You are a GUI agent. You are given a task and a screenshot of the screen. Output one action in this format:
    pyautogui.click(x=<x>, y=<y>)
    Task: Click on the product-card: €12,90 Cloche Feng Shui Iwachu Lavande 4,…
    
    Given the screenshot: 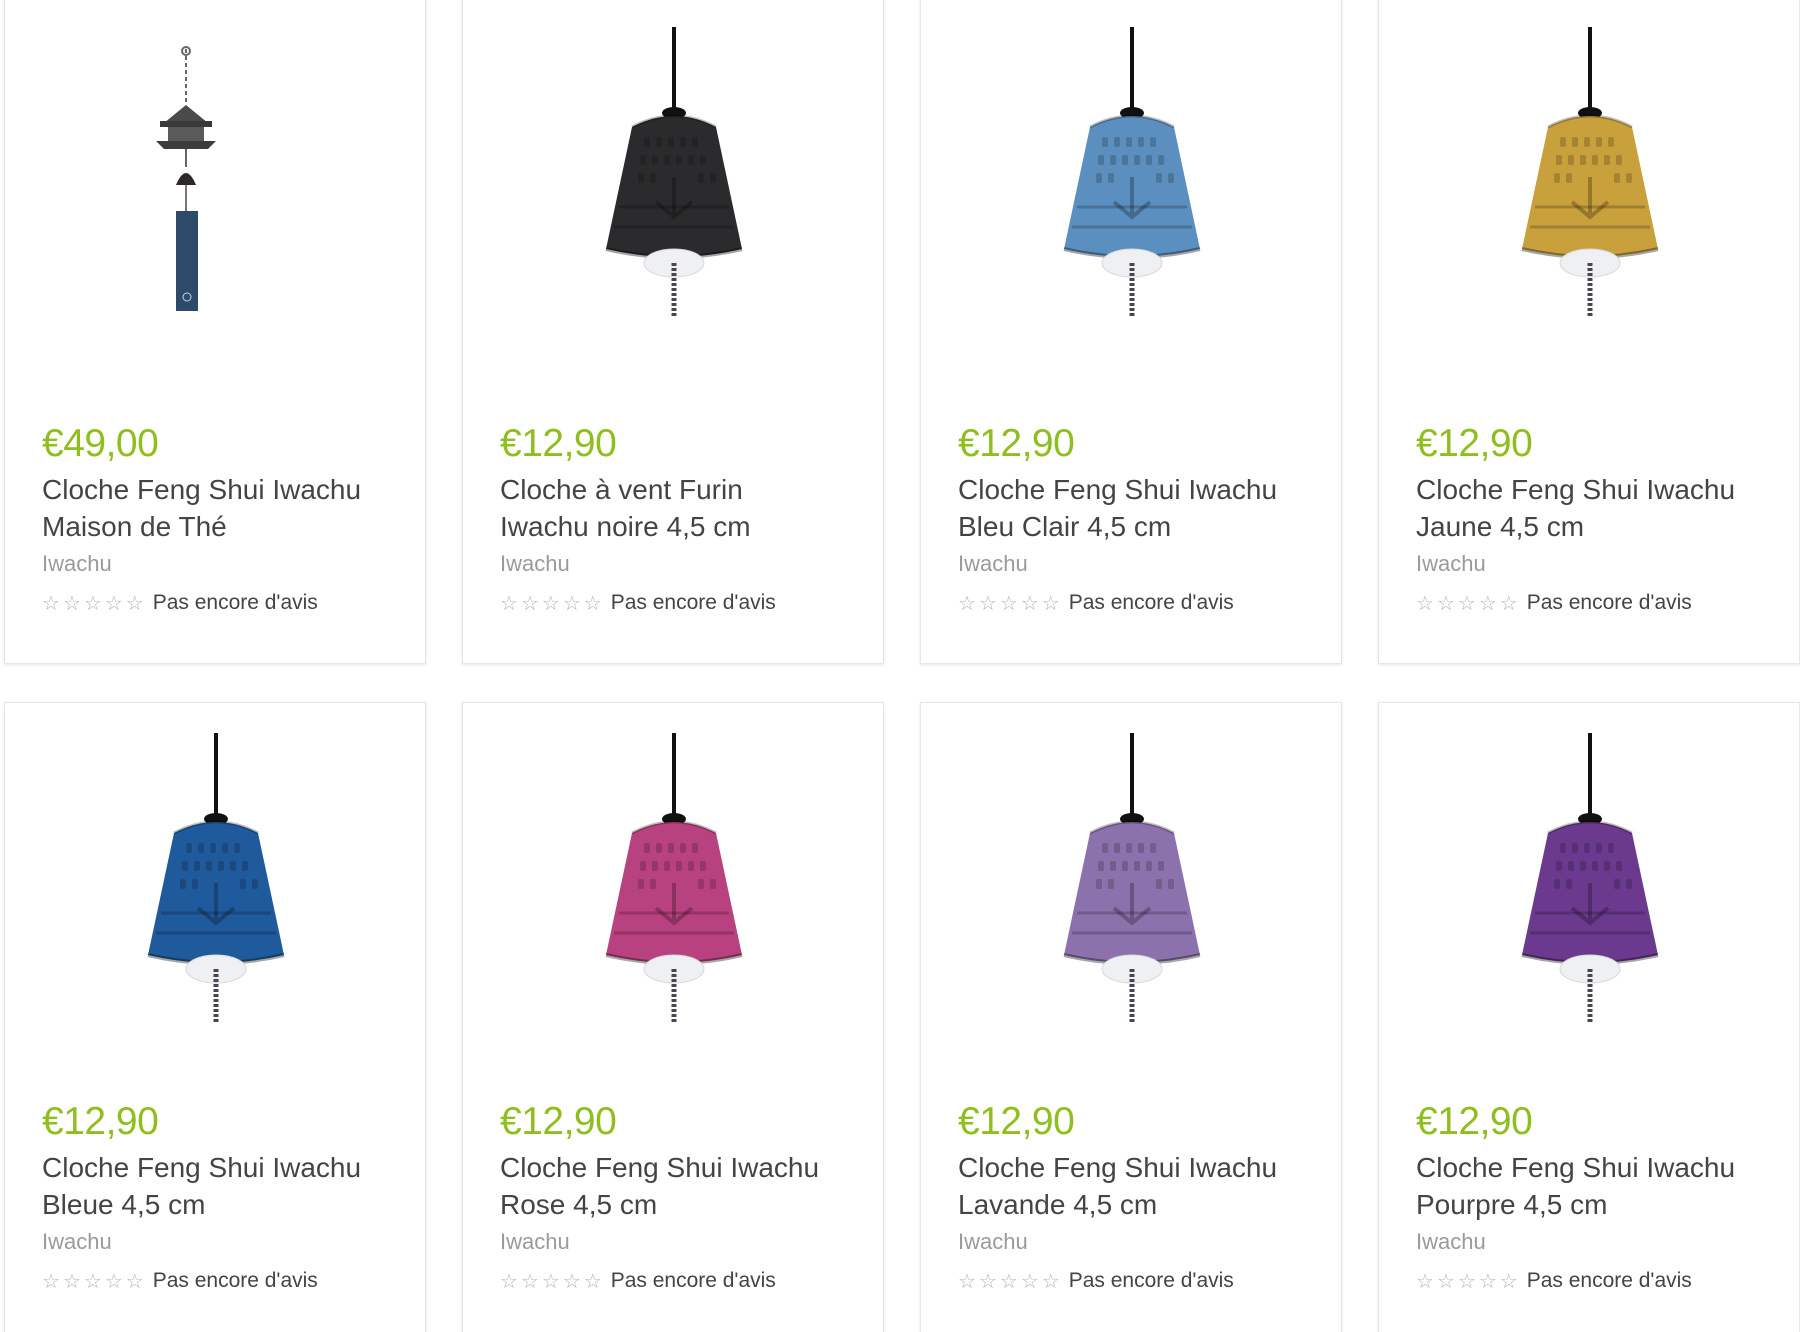 What is the action you would take?
    pyautogui.click(x=1131, y=1017)
    